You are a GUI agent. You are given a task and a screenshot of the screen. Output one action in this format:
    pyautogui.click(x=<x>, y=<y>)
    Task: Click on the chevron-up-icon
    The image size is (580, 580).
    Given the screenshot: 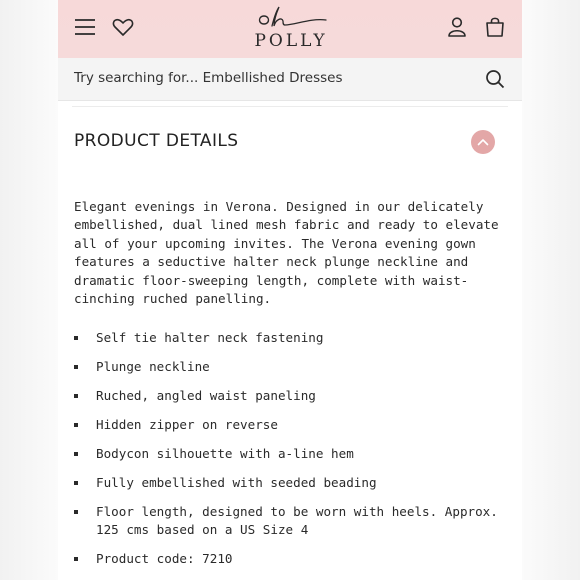 What is the action you would take?
    pyautogui.click(x=483, y=142)
    